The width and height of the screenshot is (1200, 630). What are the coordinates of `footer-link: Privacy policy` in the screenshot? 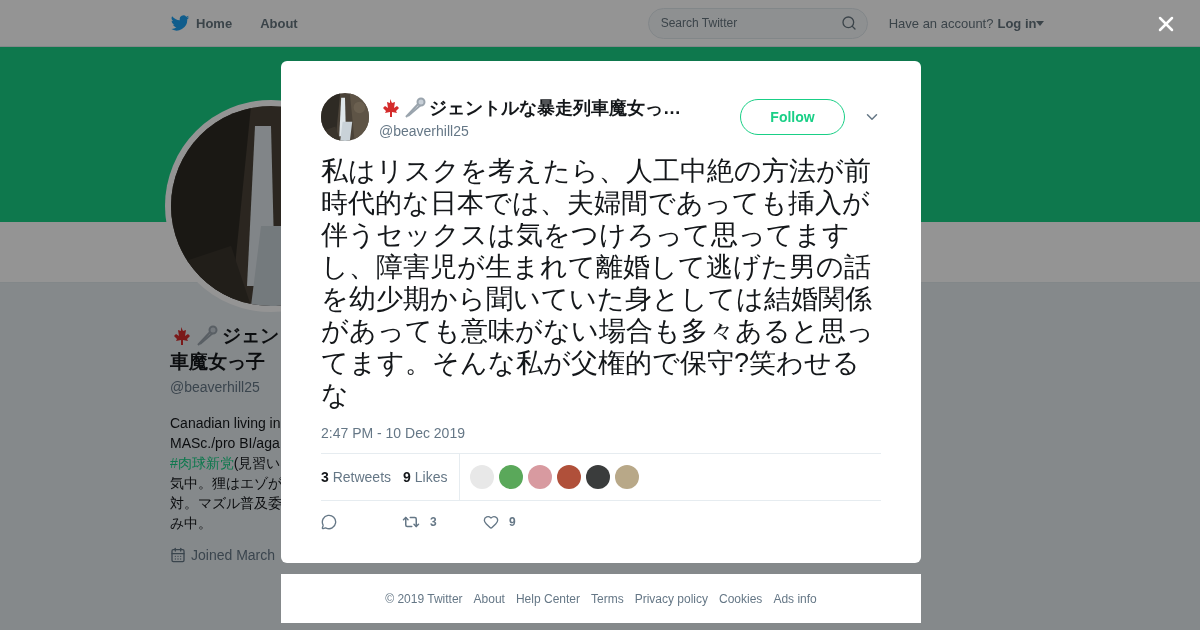 It's located at (671, 598).